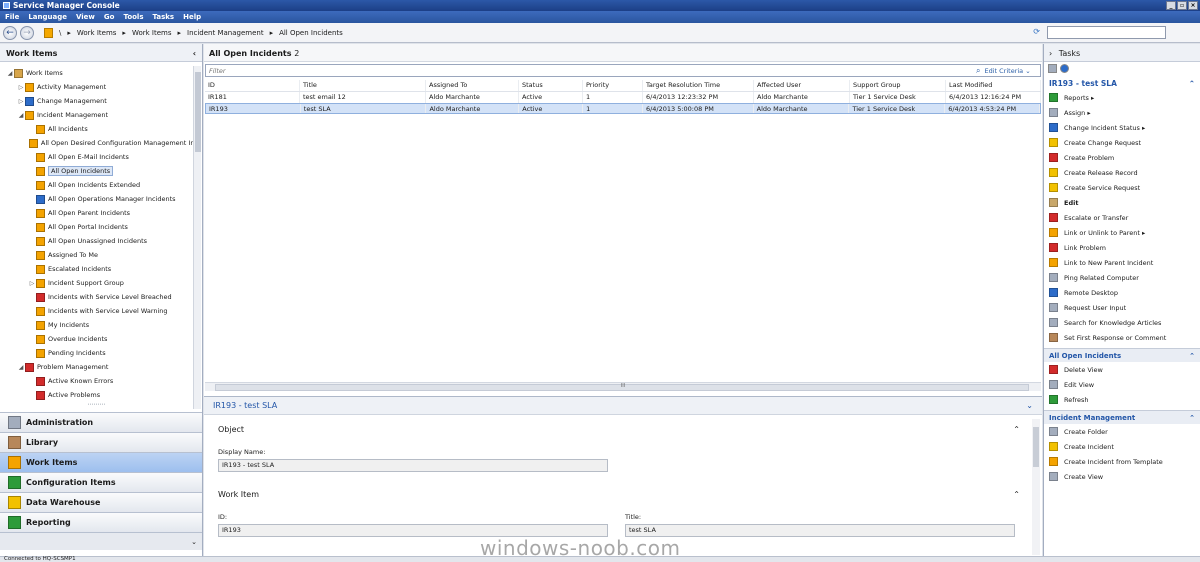 The width and height of the screenshot is (1200, 562). What do you see at coordinates (1122, 202) in the screenshot?
I see `task-edit: Edit` at bounding box center [1122, 202].